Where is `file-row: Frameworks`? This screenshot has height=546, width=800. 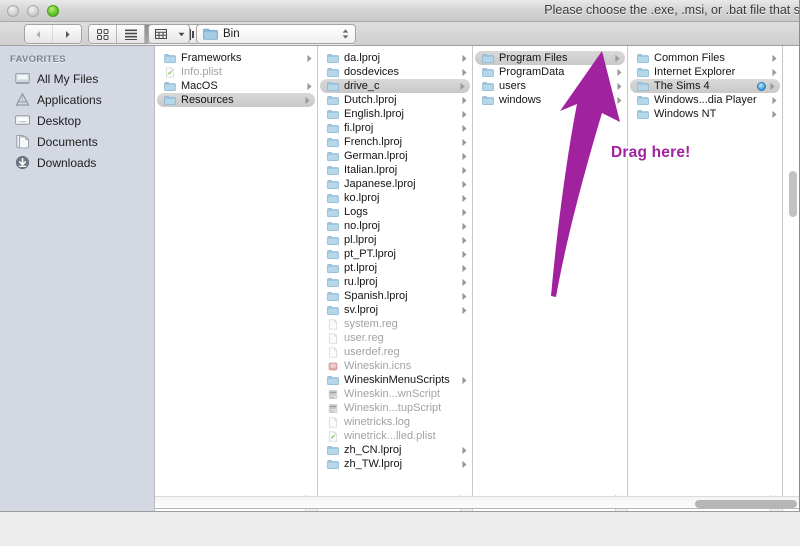 file-row: Frameworks is located at coordinates (236, 58).